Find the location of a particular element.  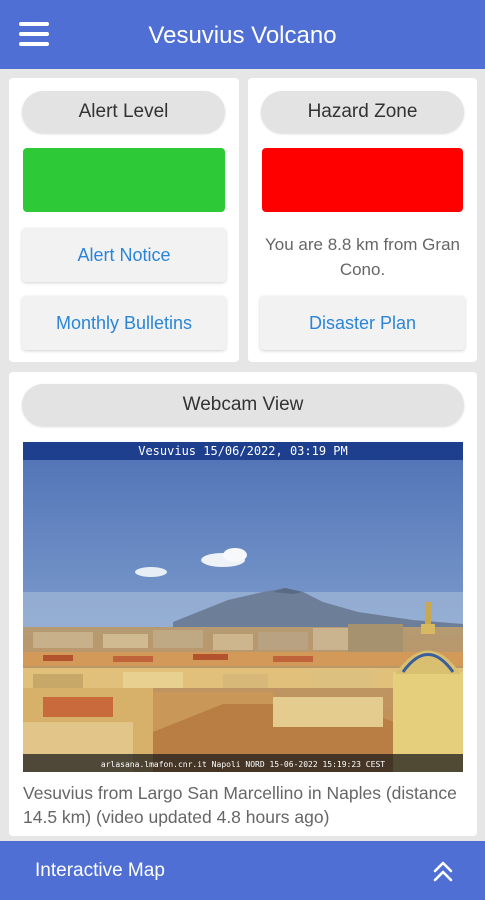

app-bar: Vesuvius Volcano is located at coordinates (242, 34).